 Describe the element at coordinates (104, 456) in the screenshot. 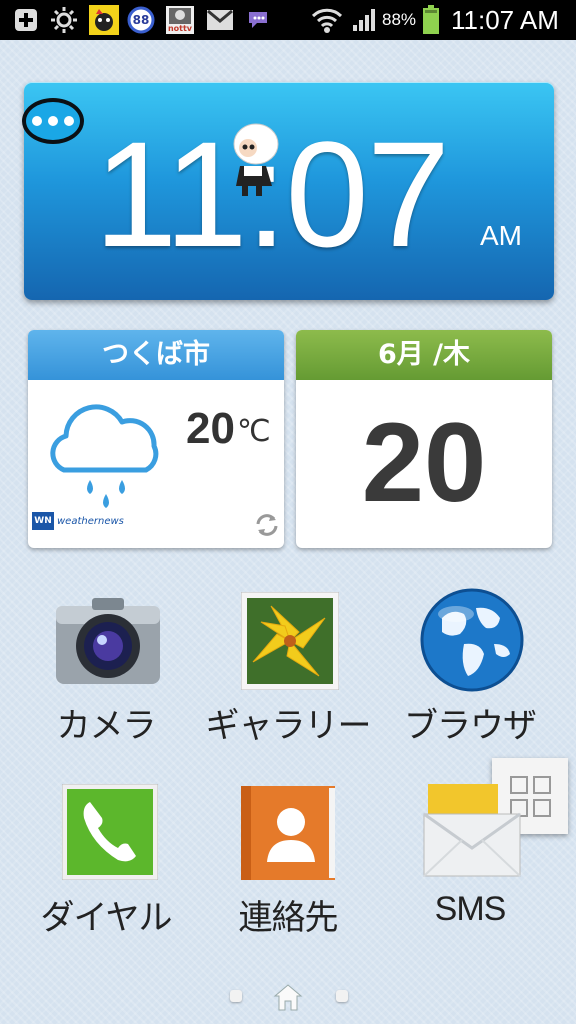

I see `rain-cloud-icon` at that location.